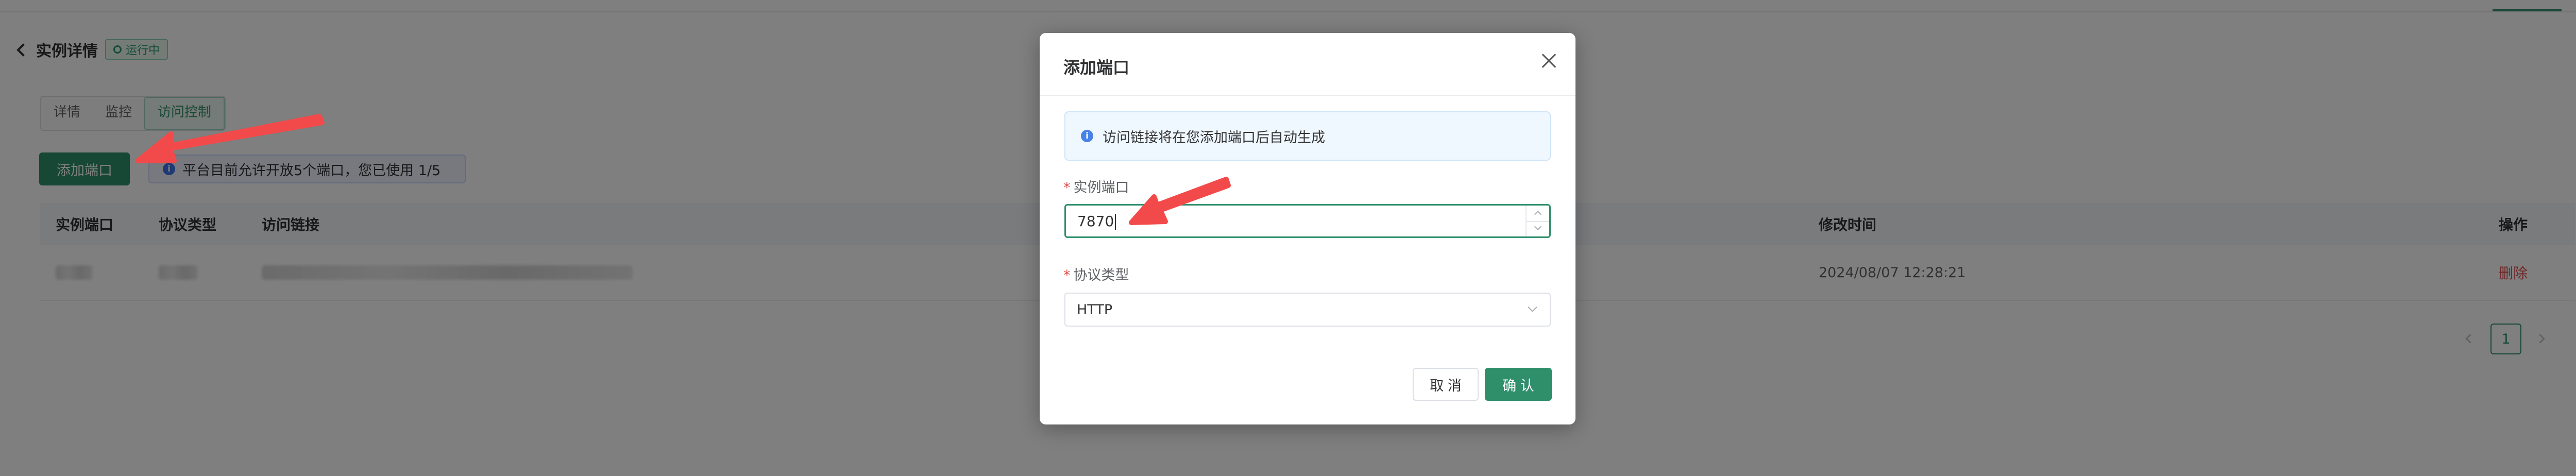 The height and width of the screenshot is (476, 2576). Describe the element at coordinates (1101, 188) in the screenshot. I see `port-label-text: 实例端口` at that location.